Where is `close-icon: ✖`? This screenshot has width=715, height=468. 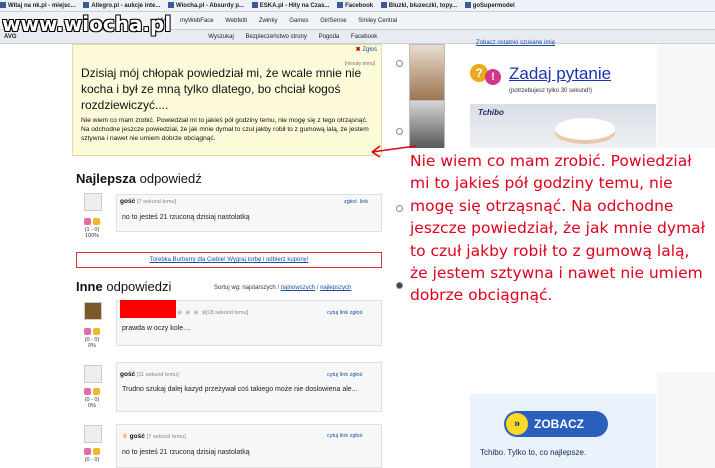 close-icon: ✖ is located at coordinates (358, 50).